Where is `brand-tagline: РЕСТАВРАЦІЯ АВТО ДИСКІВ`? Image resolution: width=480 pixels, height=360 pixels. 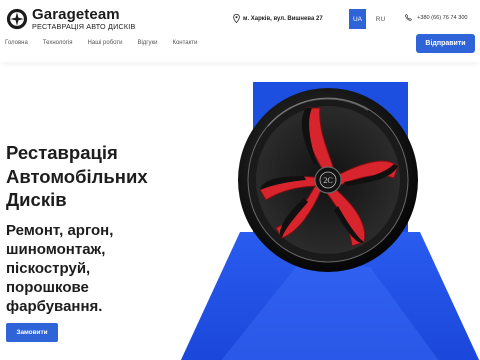
brand-tagline: РЕСТАВРАЦІЯ АВТО ДИСКІВ is located at coordinates (84, 26).